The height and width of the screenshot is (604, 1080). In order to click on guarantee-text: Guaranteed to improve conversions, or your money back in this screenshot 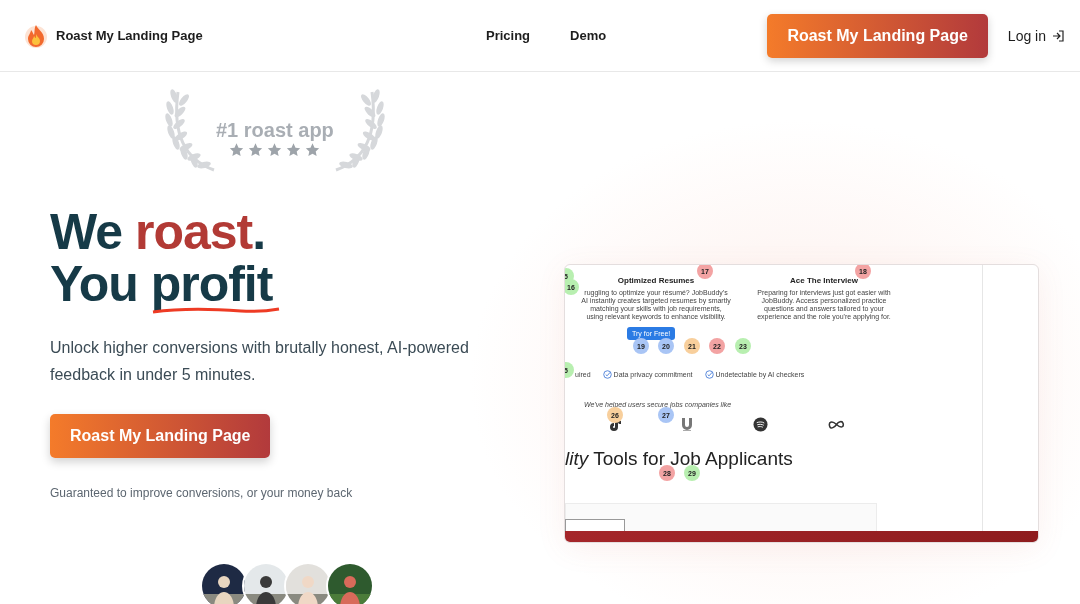, I will do `click(202, 493)`.